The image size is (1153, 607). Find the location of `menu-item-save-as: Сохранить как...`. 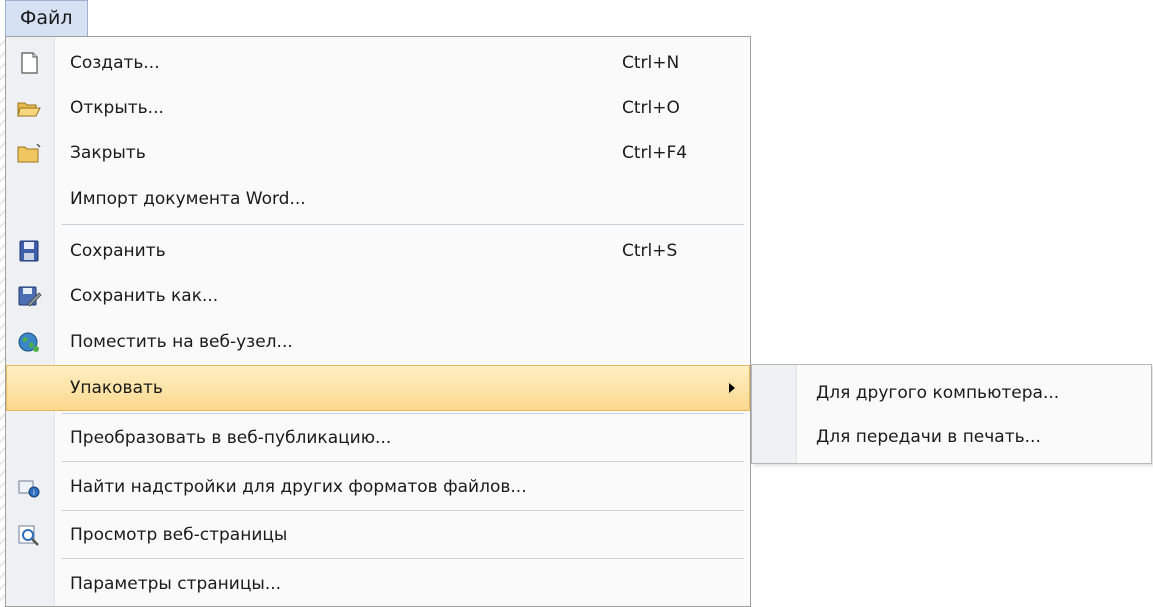

menu-item-save-as: Сохранить как... is located at coordinates (378, 296).